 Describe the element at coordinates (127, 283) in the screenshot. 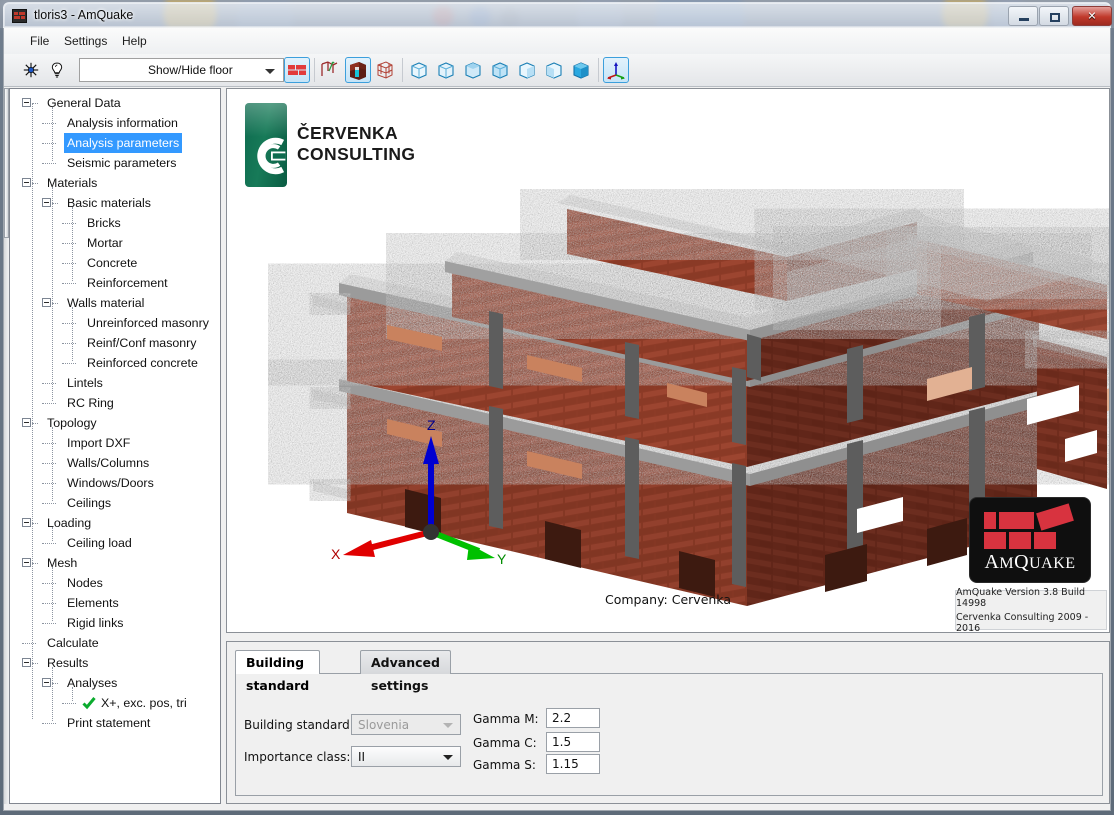

I see `tree-item-label: Reinforcement` at that location.